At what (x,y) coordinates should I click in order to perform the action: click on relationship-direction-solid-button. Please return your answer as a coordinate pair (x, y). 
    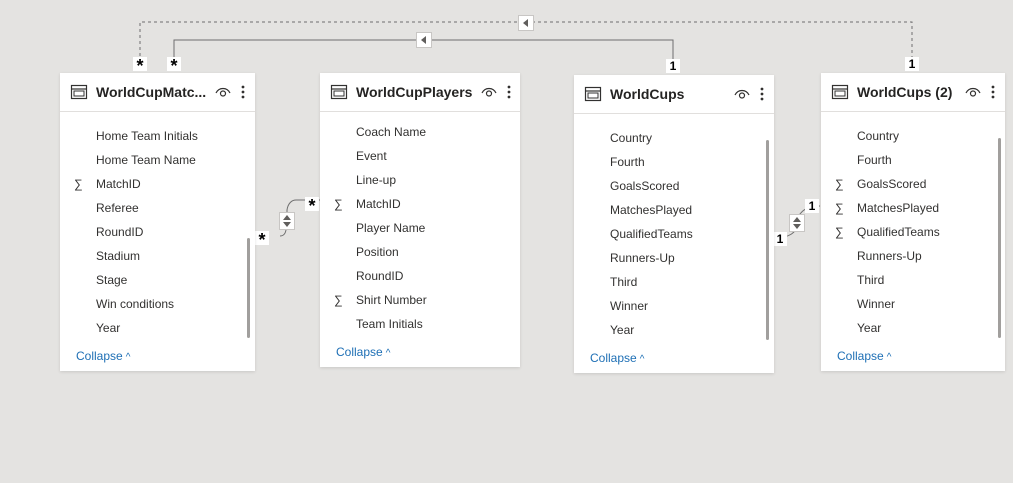
    Looking at the image, I should click on (424, 40).